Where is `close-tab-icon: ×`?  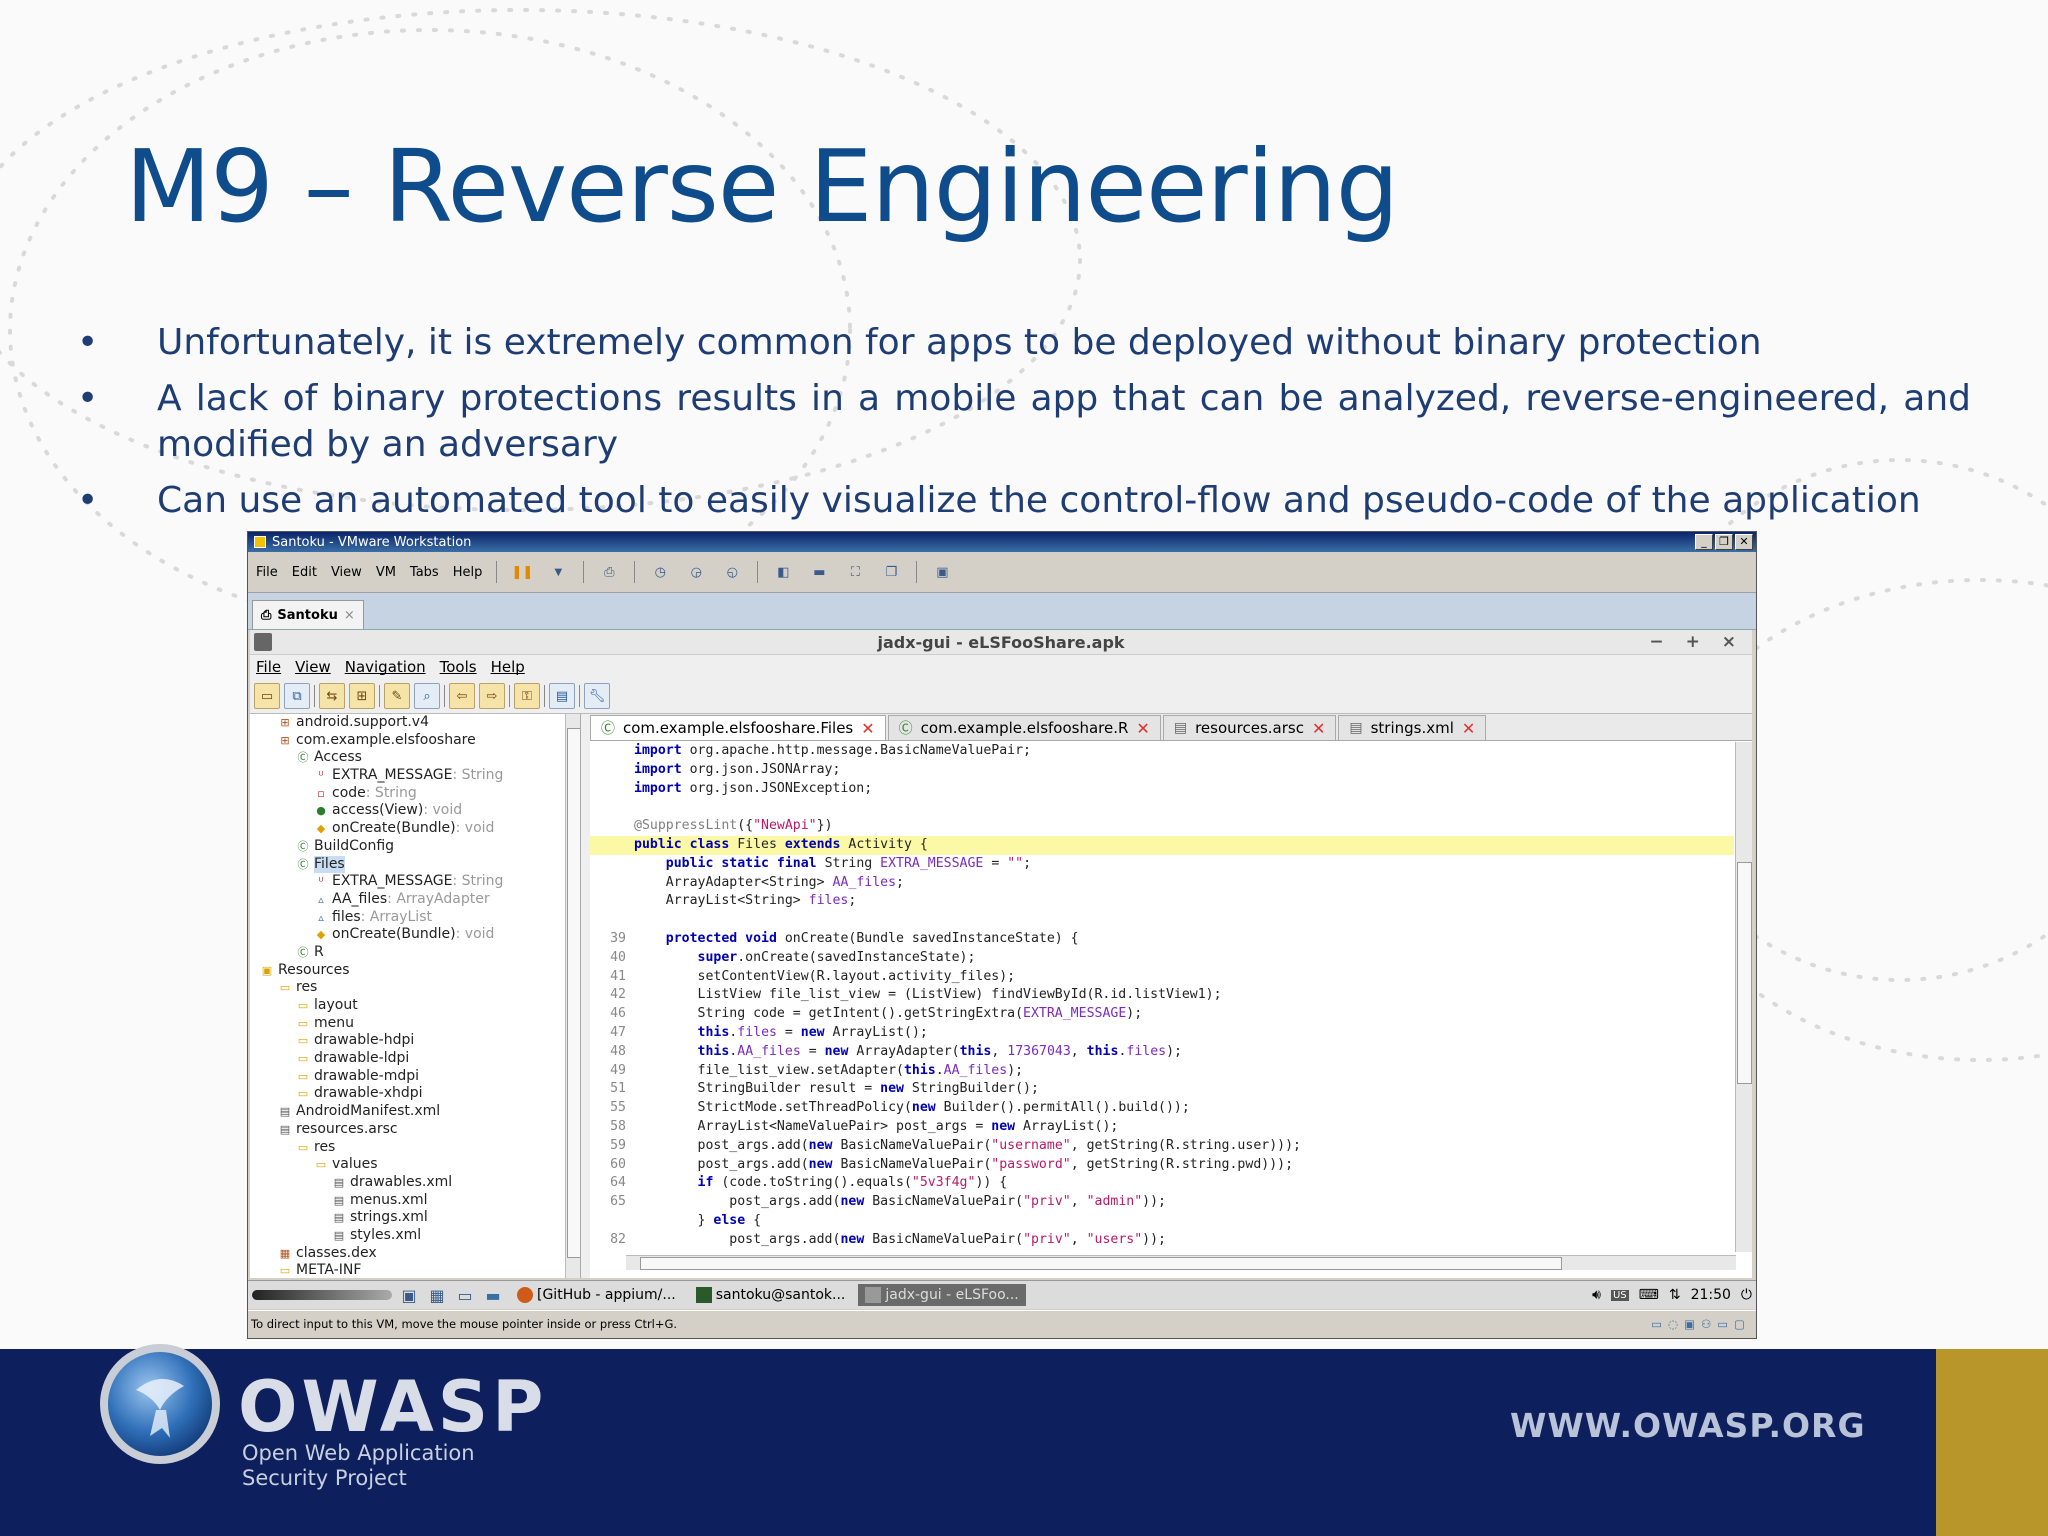 close-tab-icon: × is located at coordinates (349, 615).